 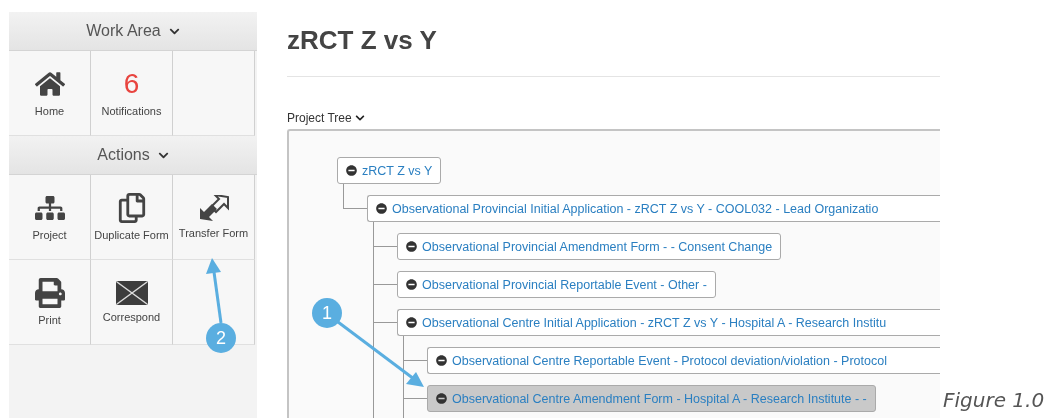 I want to click on page-title: zRCT Z vs Y, so click(x=362, y=40).